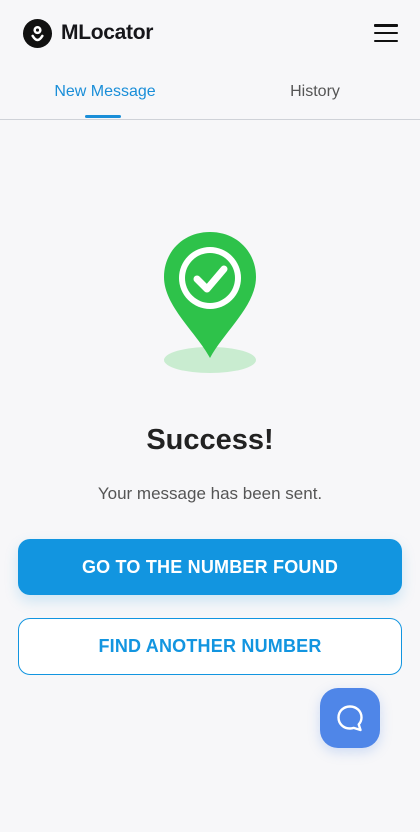 The width and height of the screenshot is (420, 832). I want to click on hamburger-menu-icon, so click(386, 33).